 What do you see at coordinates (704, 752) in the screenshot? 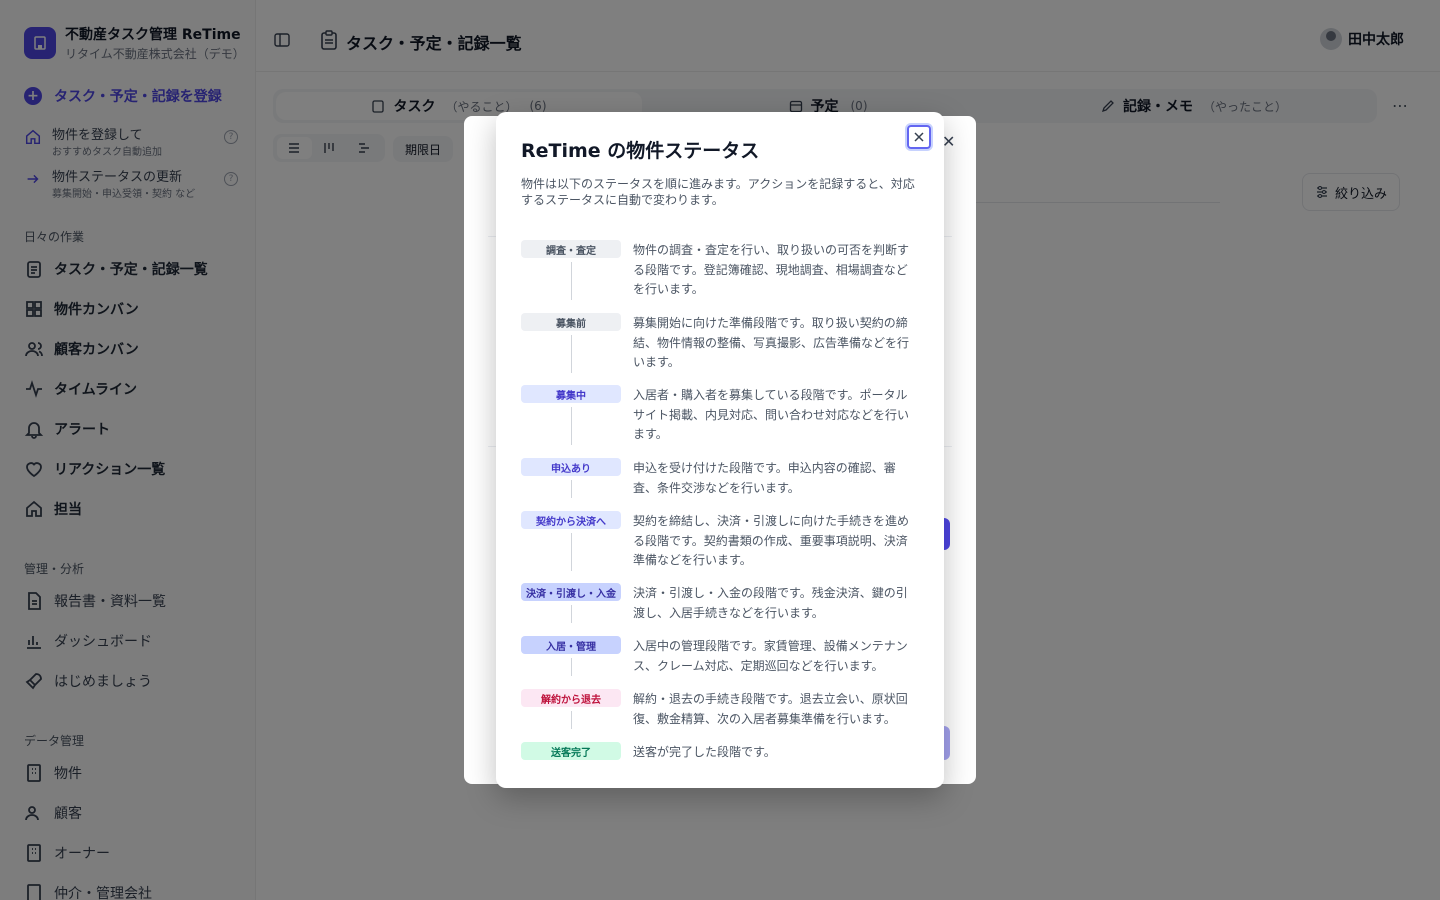
I see `status-description: 送客が完了した段階です。` at bounding box center [704, 752].